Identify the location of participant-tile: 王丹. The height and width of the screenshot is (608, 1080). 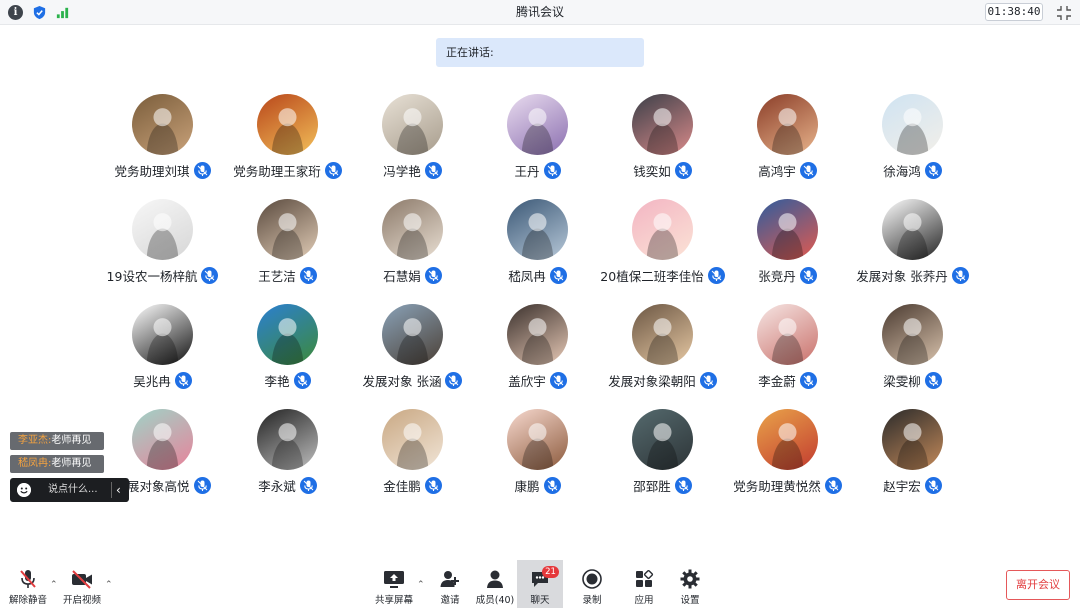
(537, 146).